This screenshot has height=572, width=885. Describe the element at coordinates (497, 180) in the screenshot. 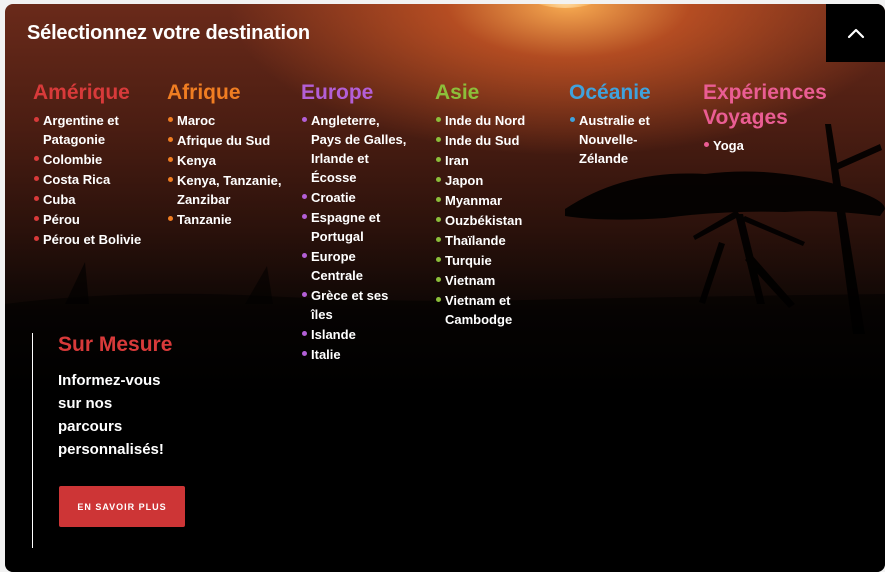

I see `destination-item: Japon` at that location.